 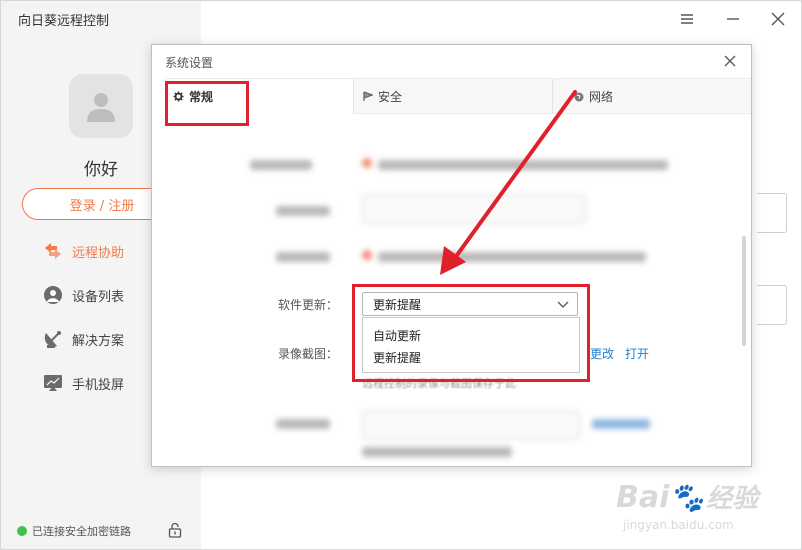 I want to click on paw-icon: 🐾, so click(x=687, y=497).